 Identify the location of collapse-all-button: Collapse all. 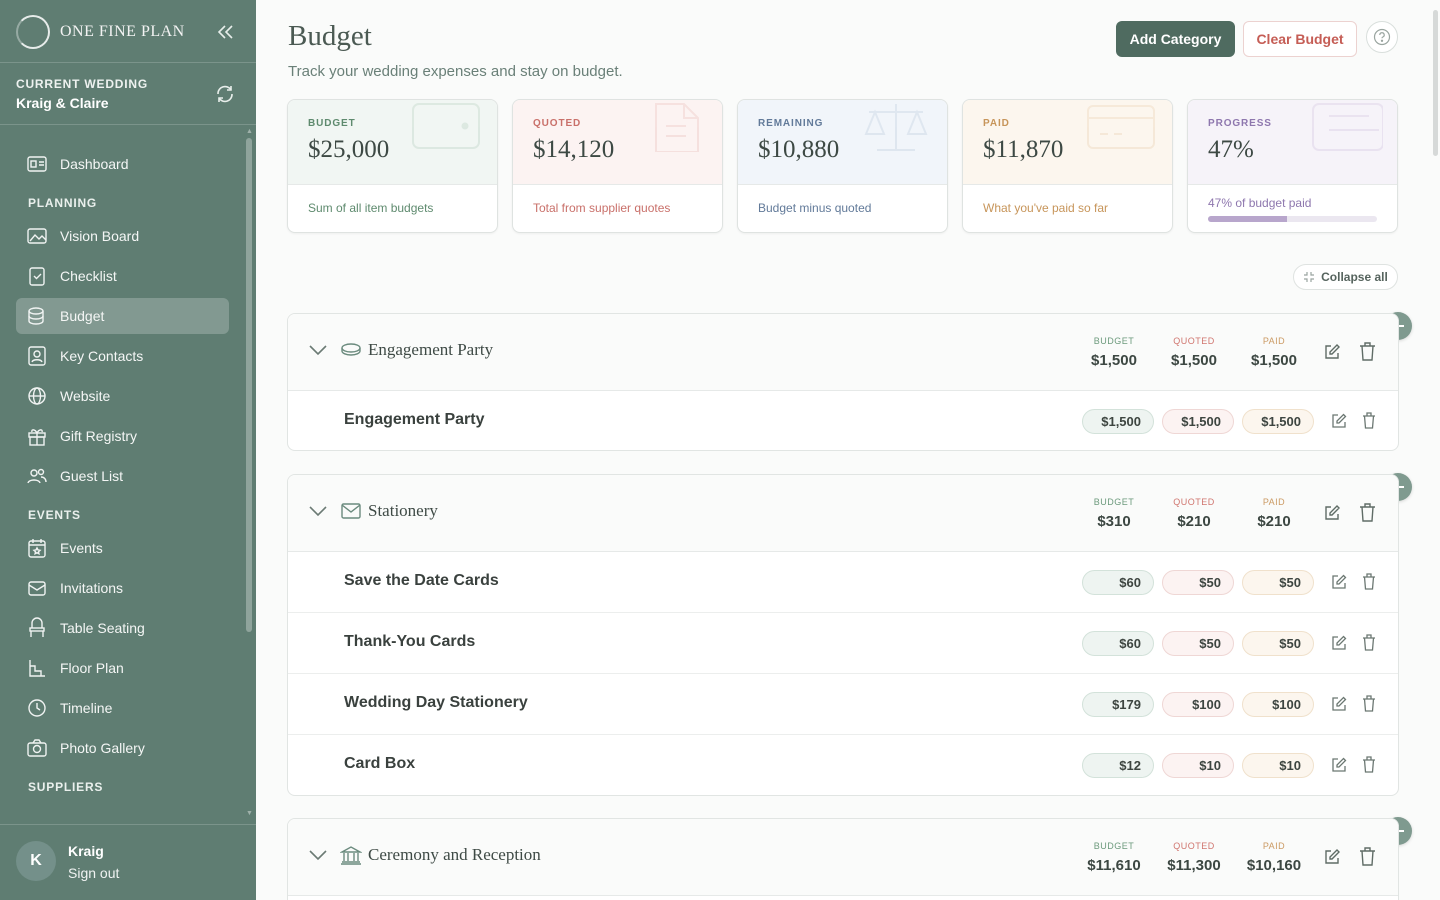
(1345, 277).